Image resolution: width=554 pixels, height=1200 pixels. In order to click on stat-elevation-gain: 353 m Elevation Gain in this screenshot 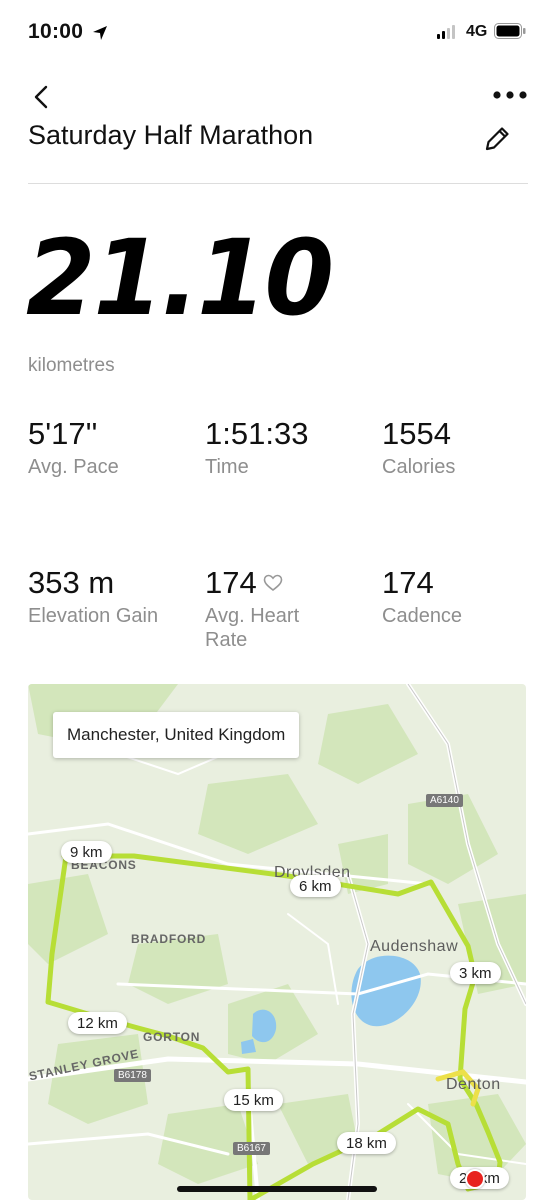, I will do `click(103, 597)`.